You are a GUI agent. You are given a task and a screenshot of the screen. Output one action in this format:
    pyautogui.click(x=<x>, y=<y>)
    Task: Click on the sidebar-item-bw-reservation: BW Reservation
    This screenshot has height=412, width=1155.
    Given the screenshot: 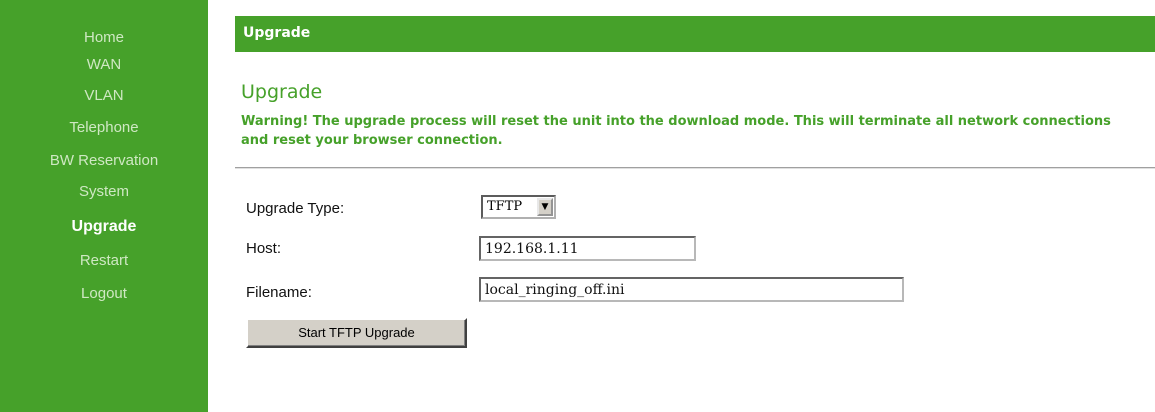 What is the action you would take?
    pyautogui.click(x=104, y=161)
    